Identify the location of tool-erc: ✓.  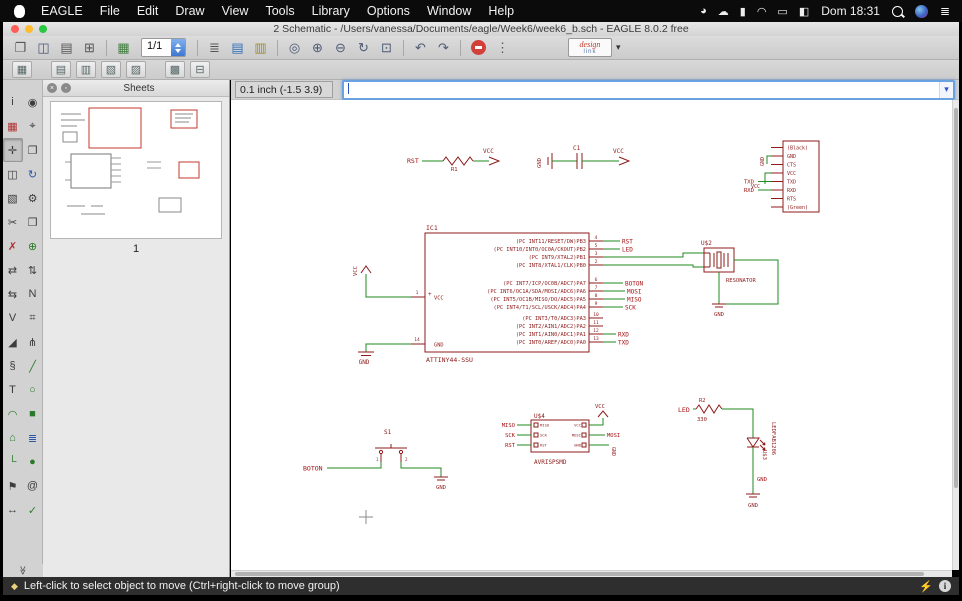
(33, 510).